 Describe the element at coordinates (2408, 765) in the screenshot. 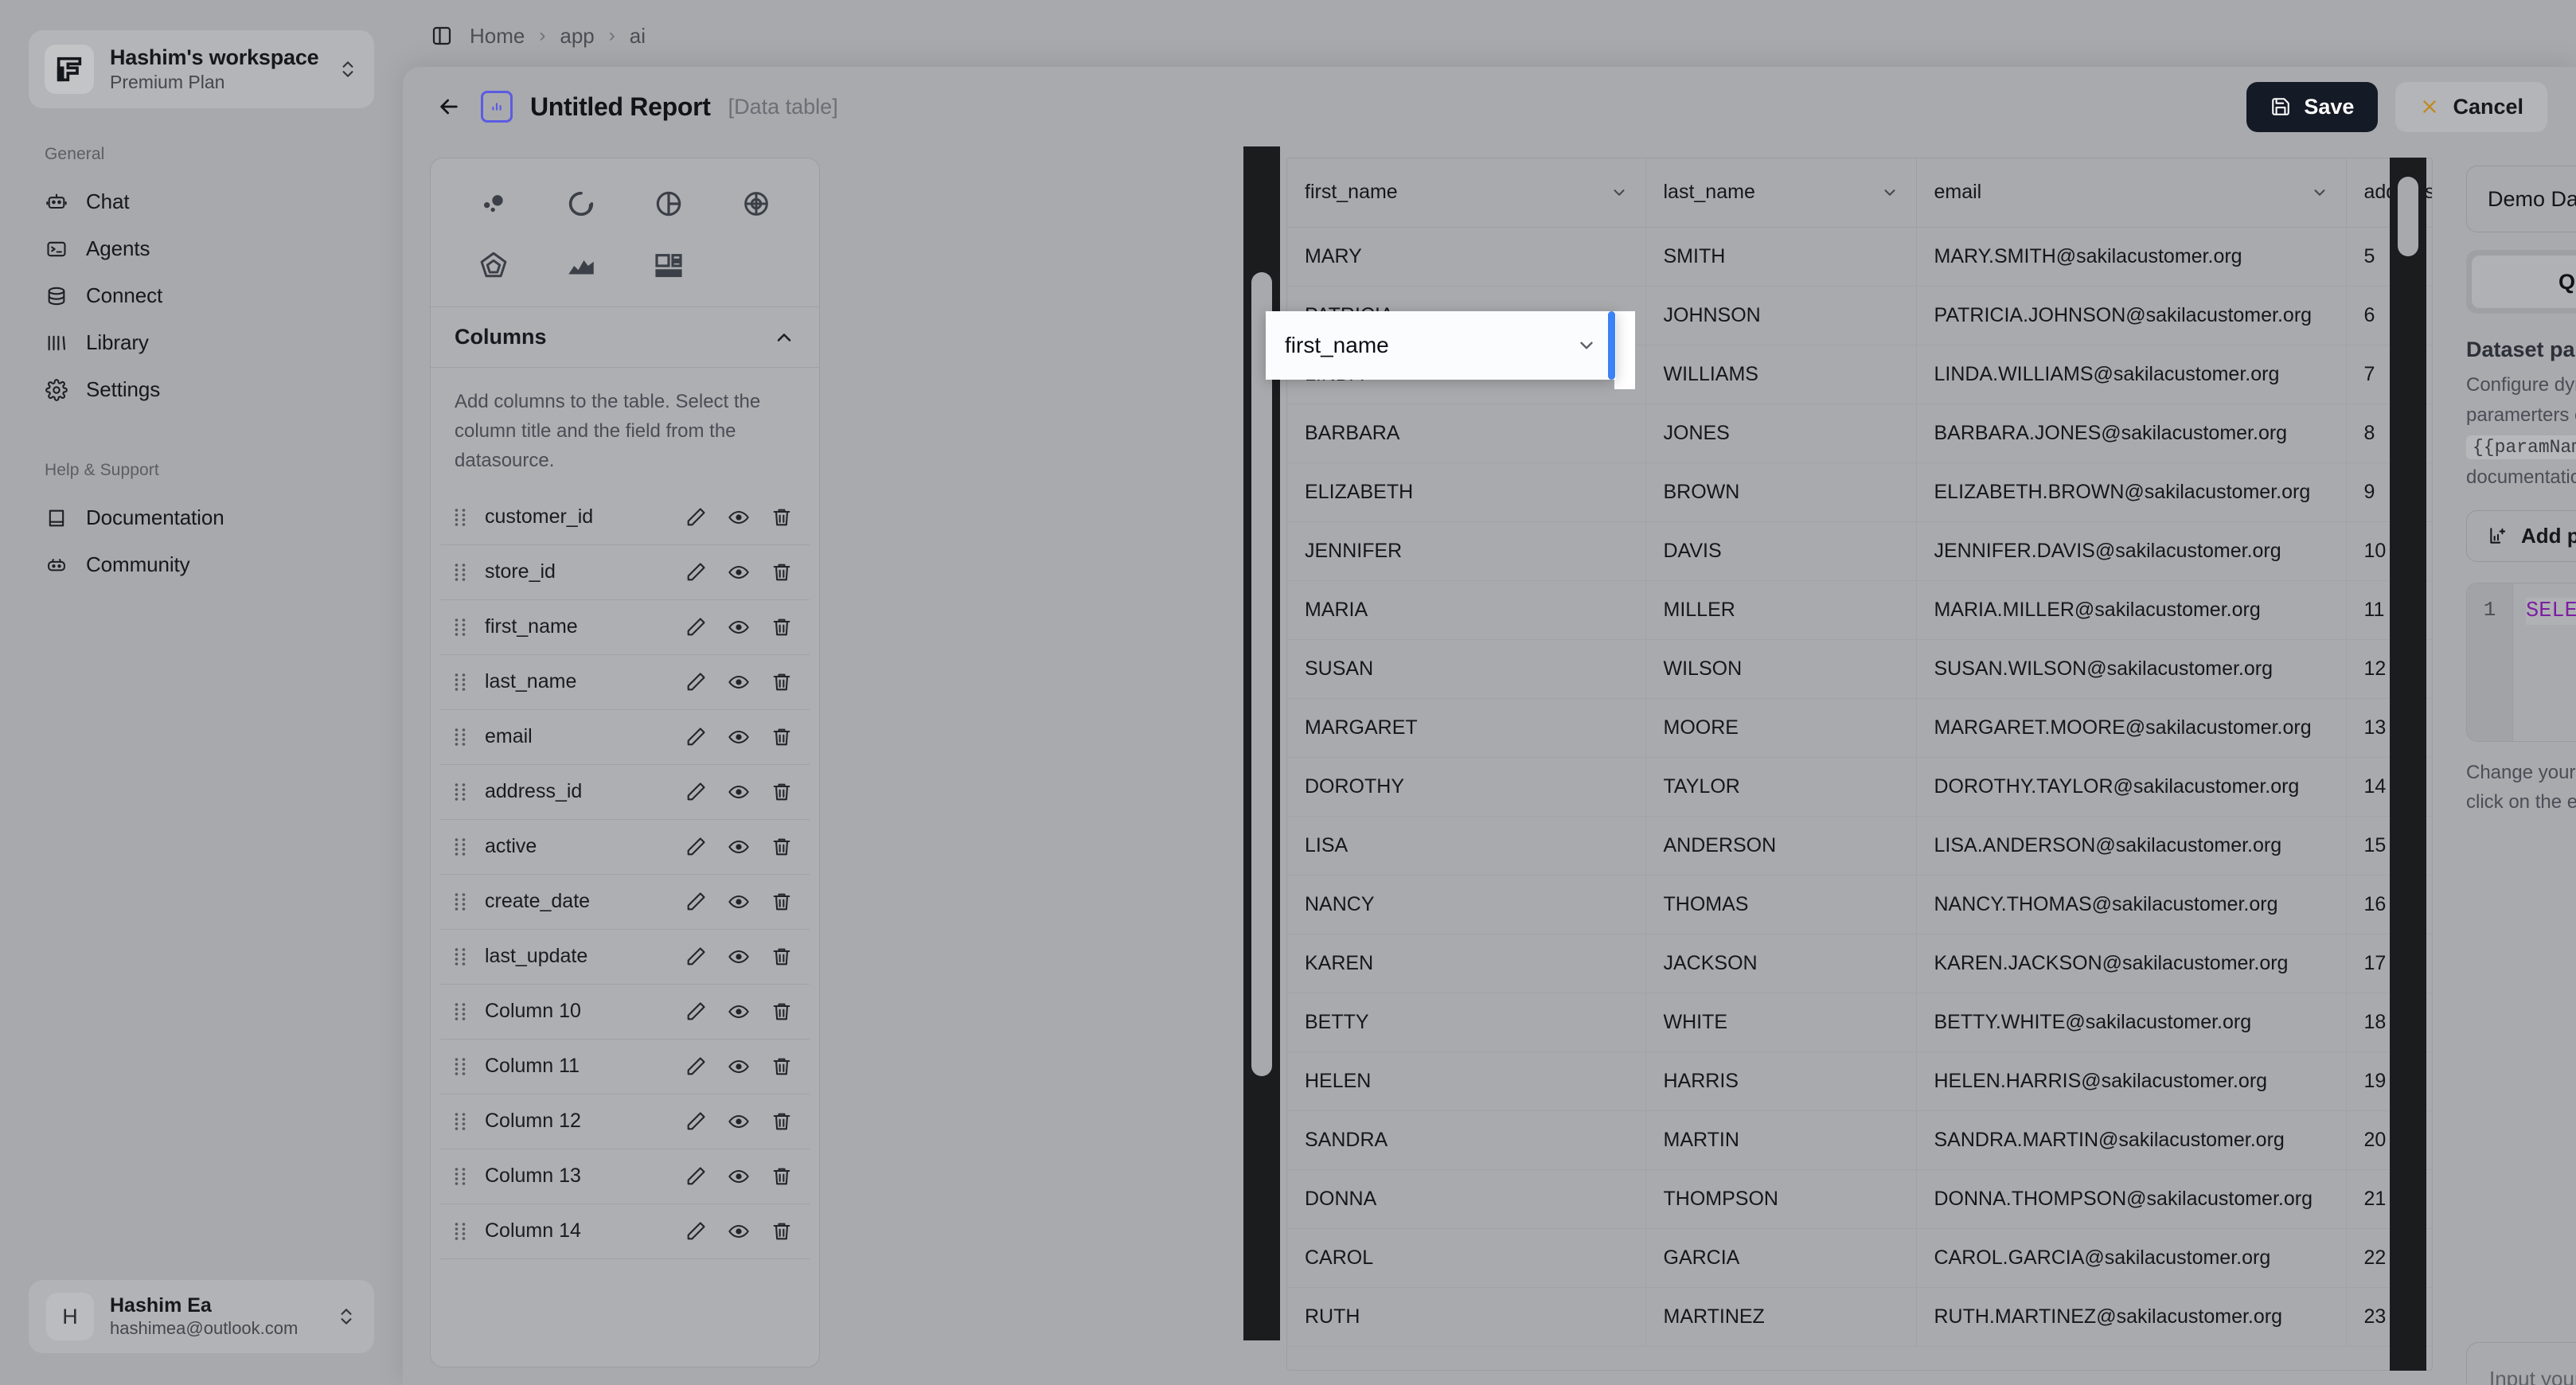

I see `table-vertical-scrollbar` at that location.